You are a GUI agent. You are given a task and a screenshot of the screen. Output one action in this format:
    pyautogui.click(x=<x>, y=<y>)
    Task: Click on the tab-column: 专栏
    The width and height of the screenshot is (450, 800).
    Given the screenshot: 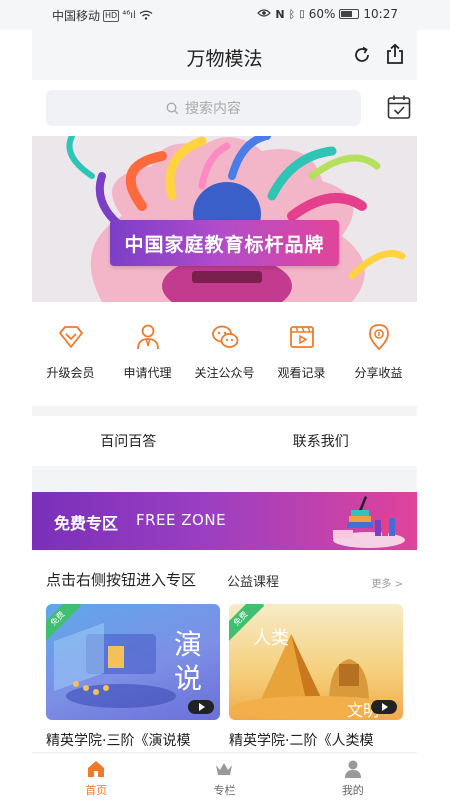 What is the action you would take?
    pyautogui.click(x=224, y=776)
    